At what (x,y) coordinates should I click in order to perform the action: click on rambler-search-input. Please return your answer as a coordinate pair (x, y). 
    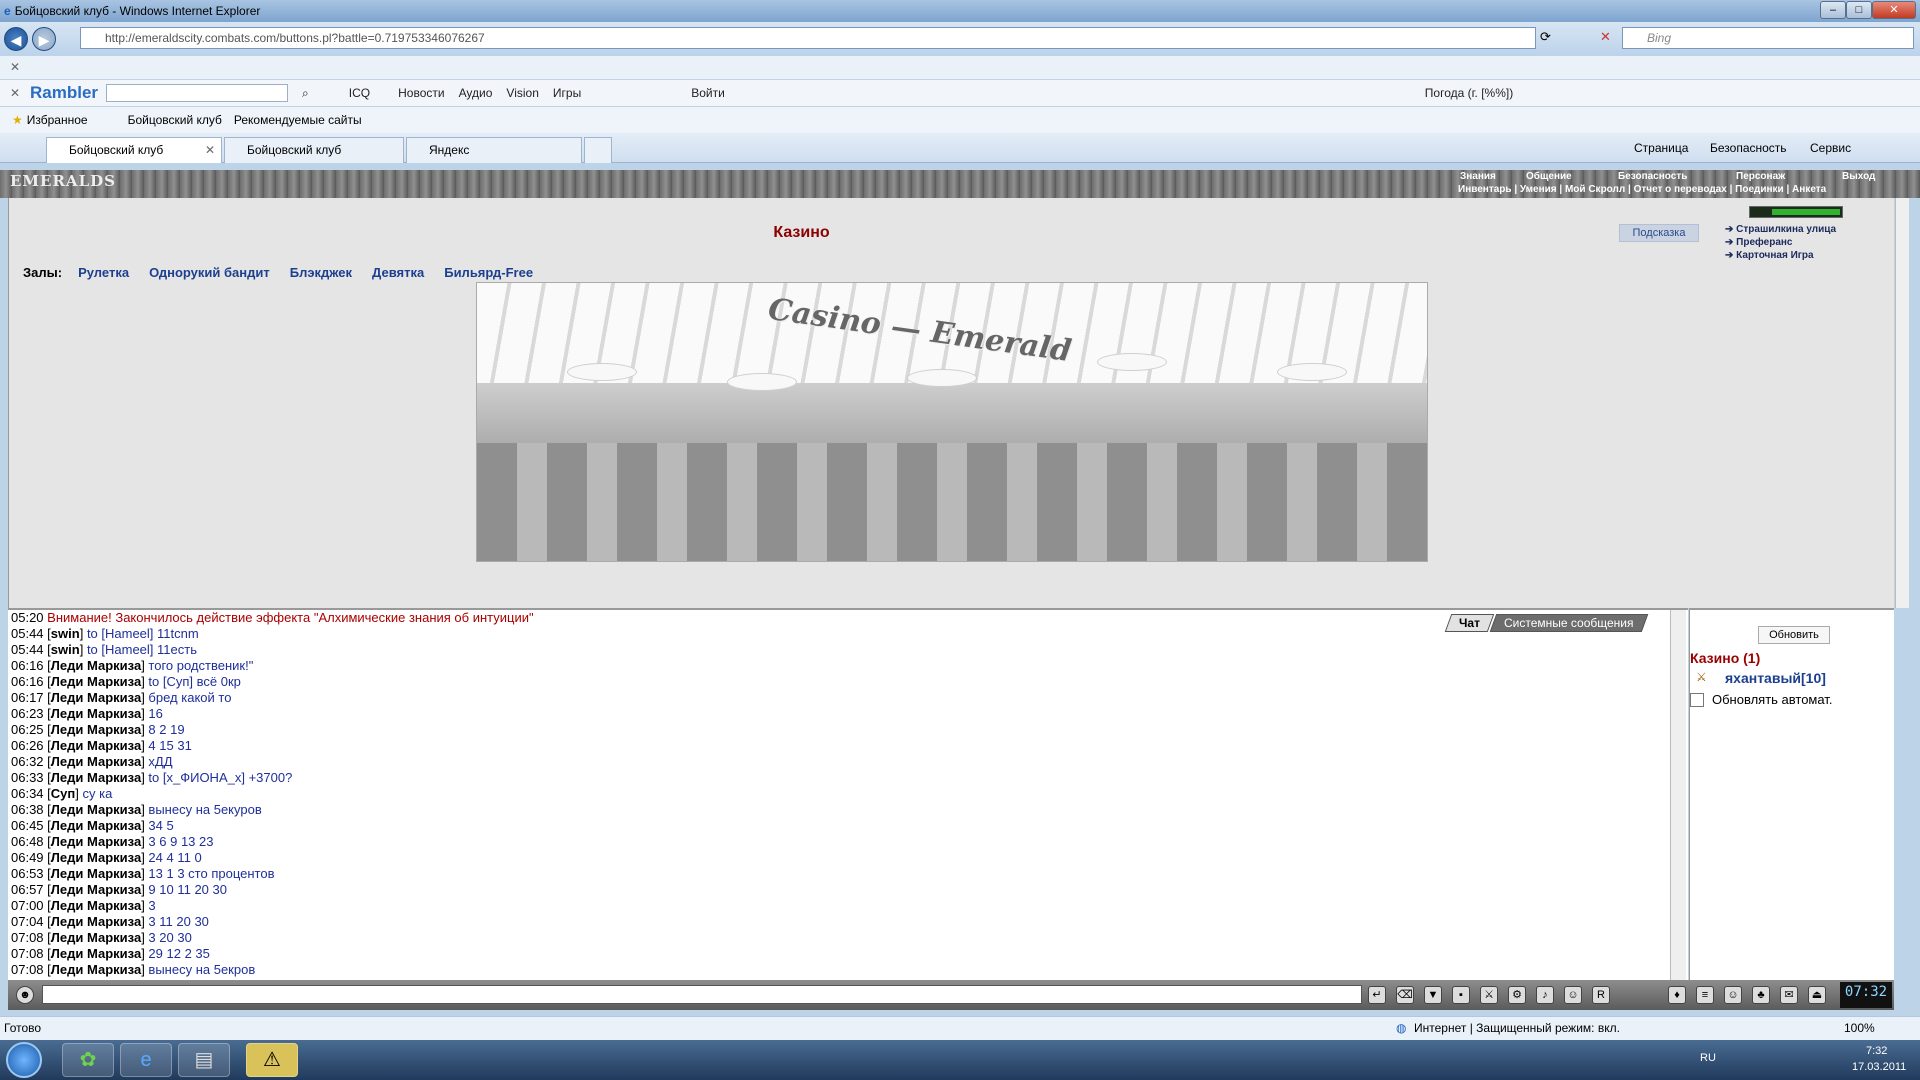
    Looking at the image, I should click on (197, 93).